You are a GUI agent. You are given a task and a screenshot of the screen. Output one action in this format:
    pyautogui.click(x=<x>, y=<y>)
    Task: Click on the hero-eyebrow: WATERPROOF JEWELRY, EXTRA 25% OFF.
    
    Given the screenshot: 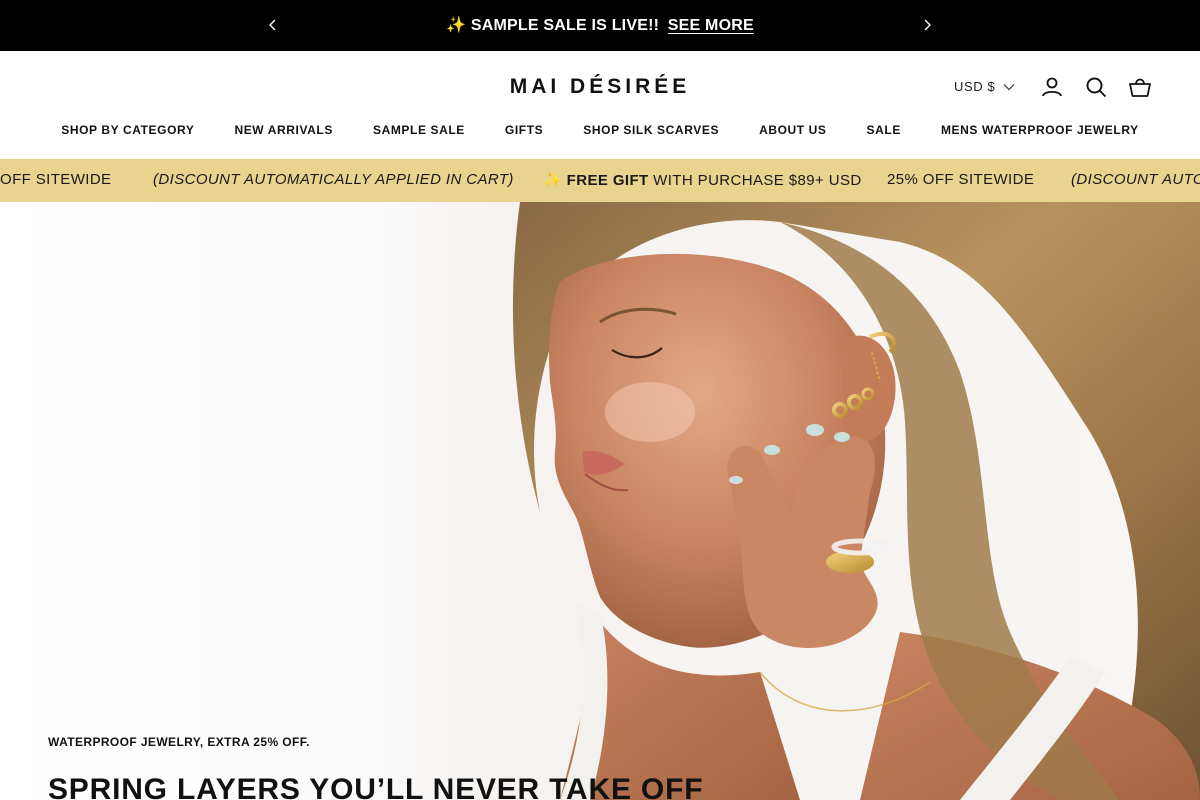 What is the action you would take?
    pyautogui.click(x=179, y=742)
    